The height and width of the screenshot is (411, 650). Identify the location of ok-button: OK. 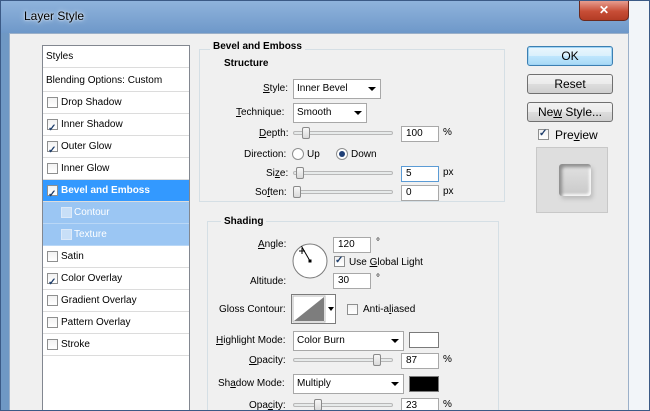
(570, 56).